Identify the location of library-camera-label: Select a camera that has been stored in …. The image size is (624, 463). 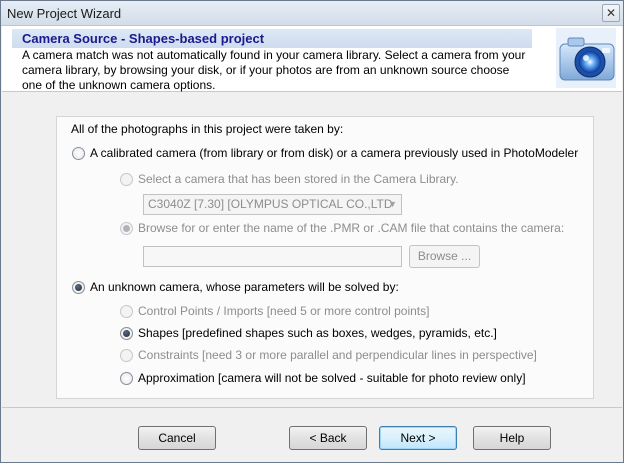
(298, 179).